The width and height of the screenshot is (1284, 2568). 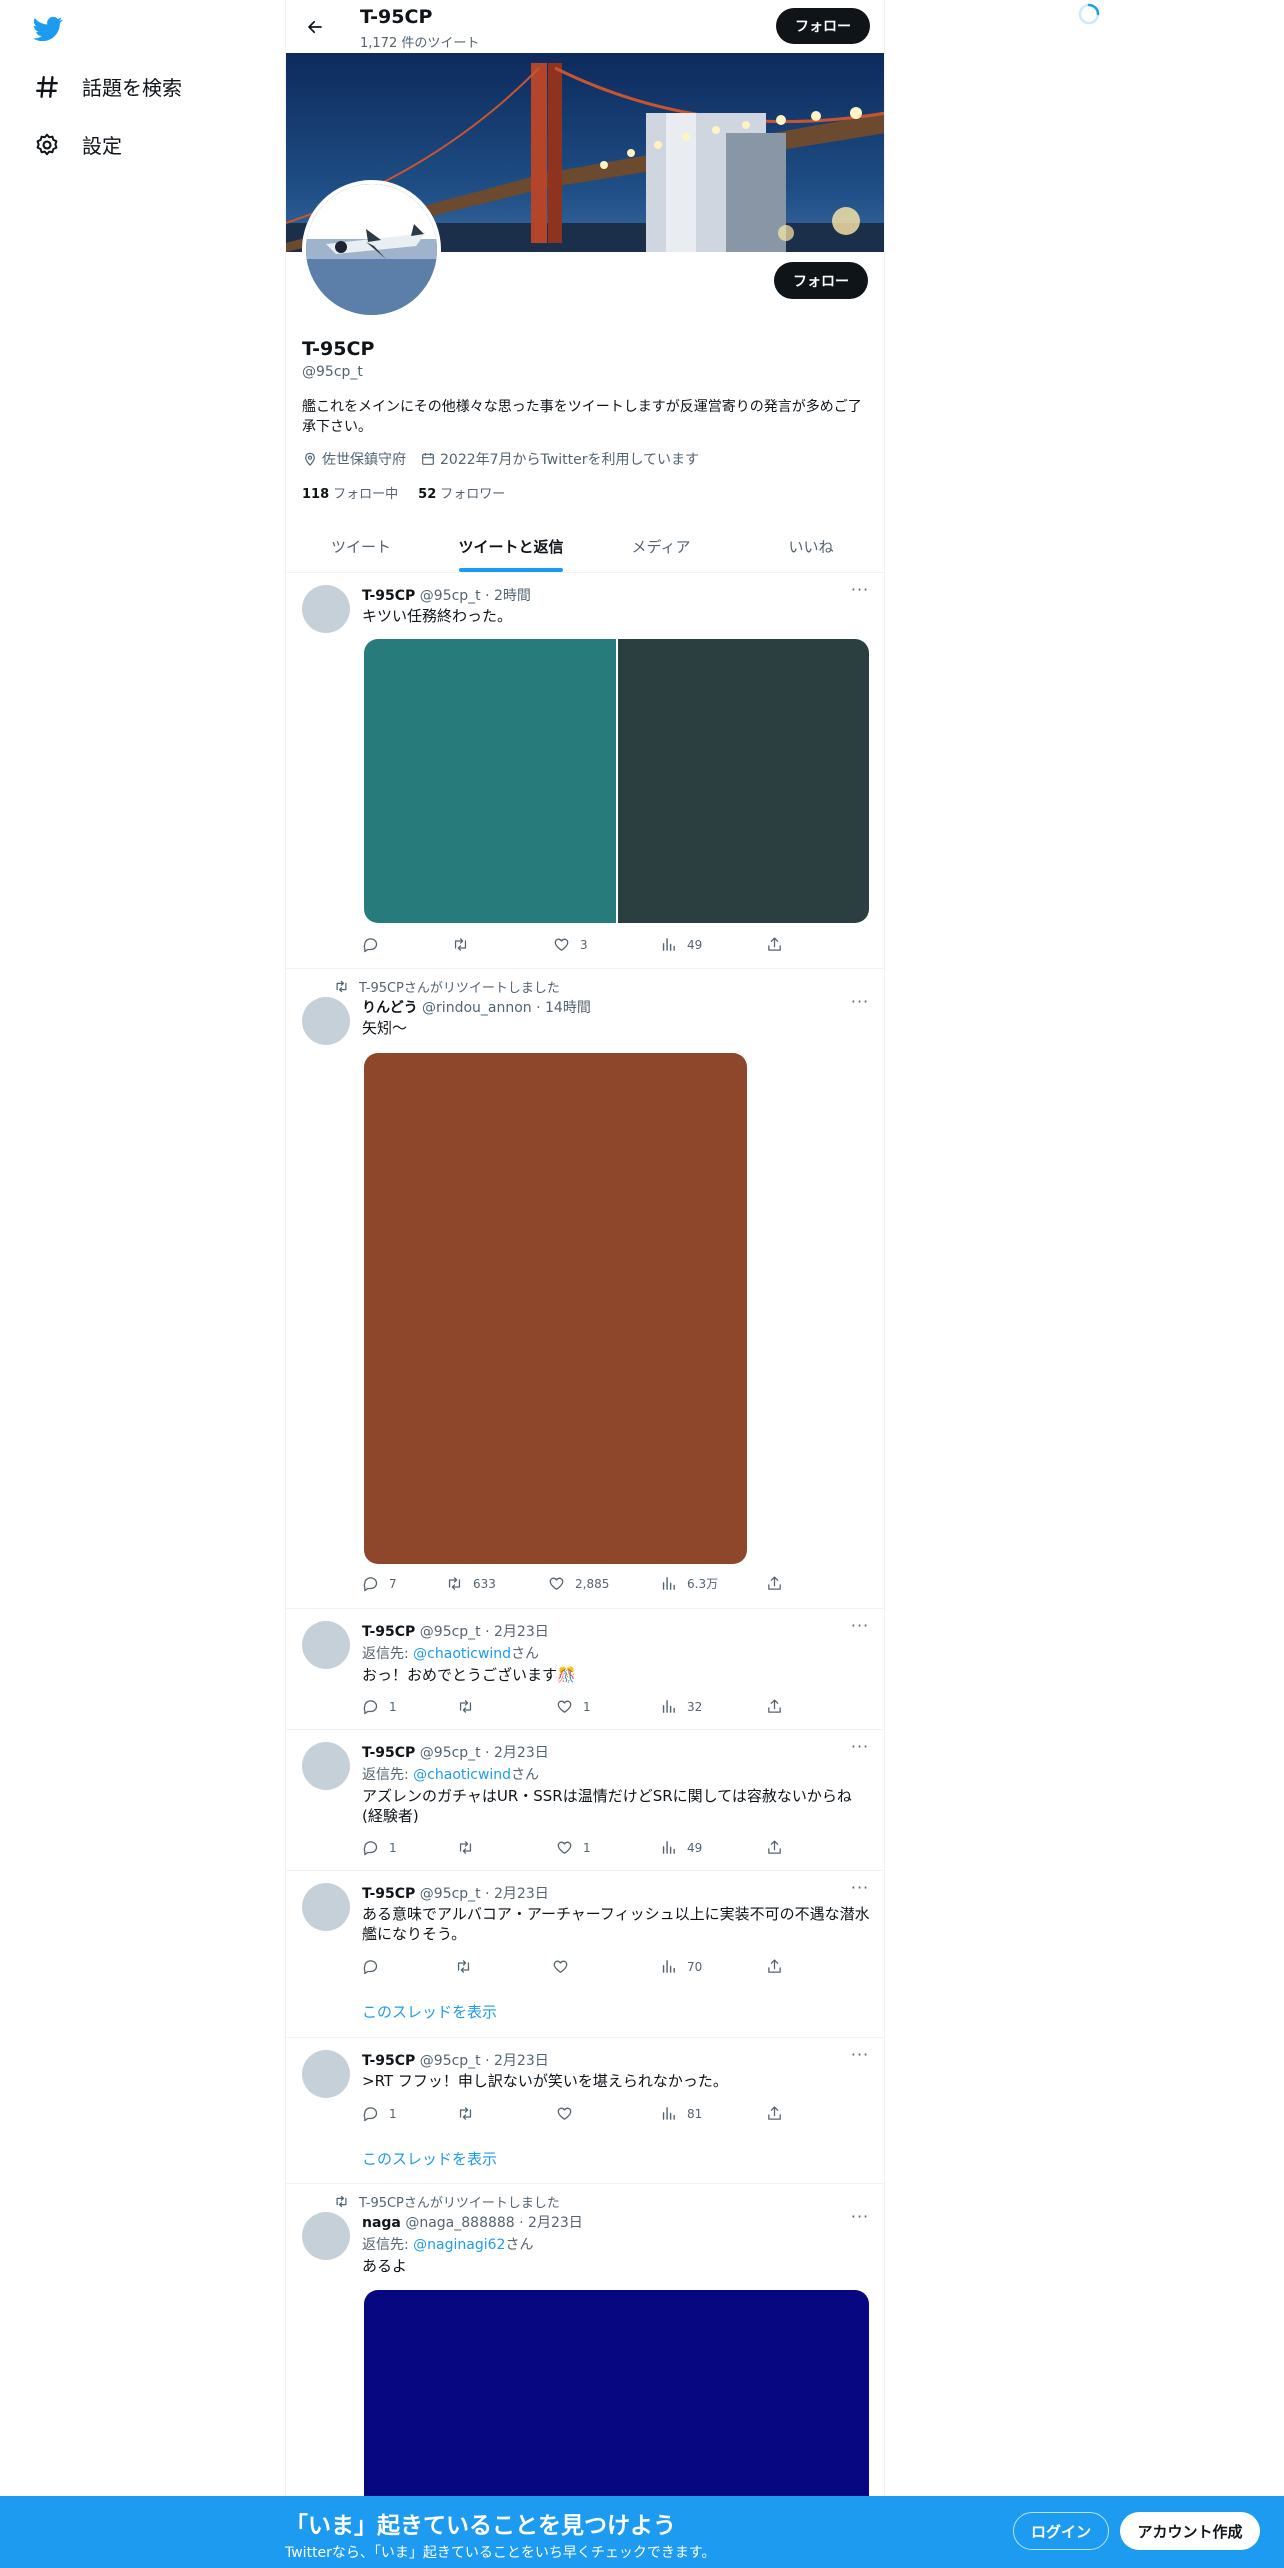 I want to click on profile-avatar, so click(x=371, y=249).